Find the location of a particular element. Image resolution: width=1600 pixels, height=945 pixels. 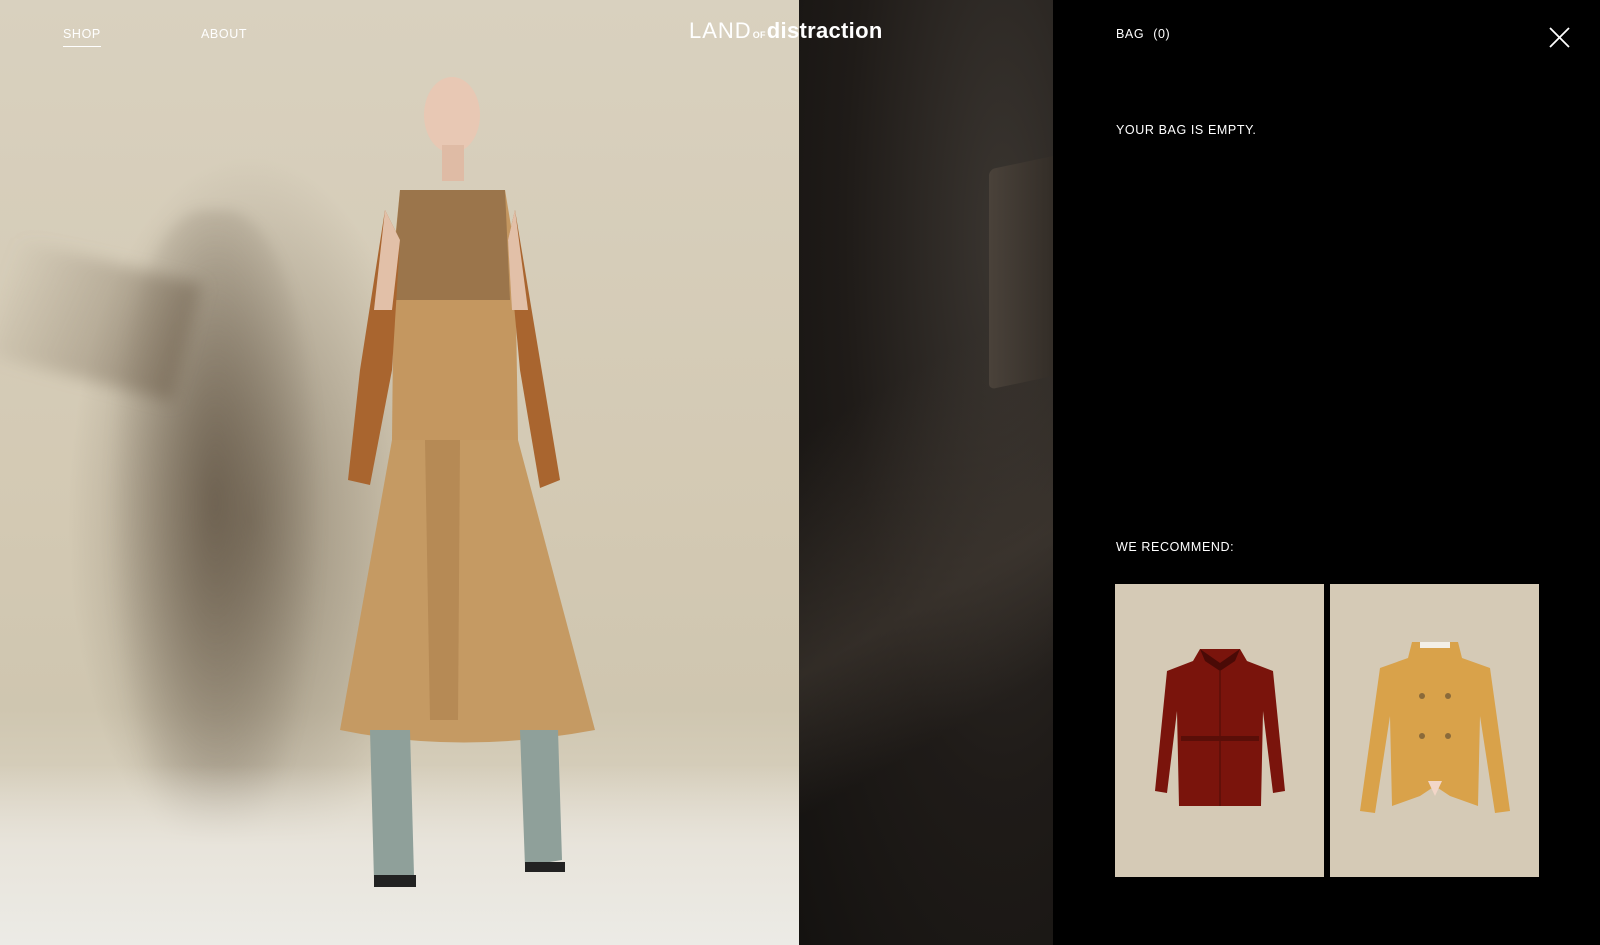

logo-distraction-text: distraction is located at coordinates (824, 30).